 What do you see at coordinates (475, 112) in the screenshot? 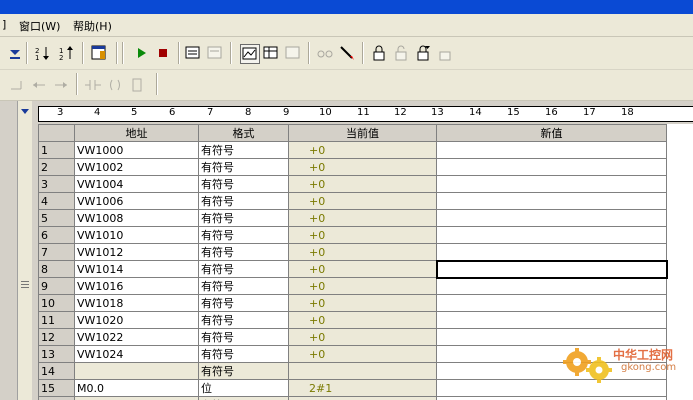
I see `ruler-mark: 14` at bounding box center [475, 112].